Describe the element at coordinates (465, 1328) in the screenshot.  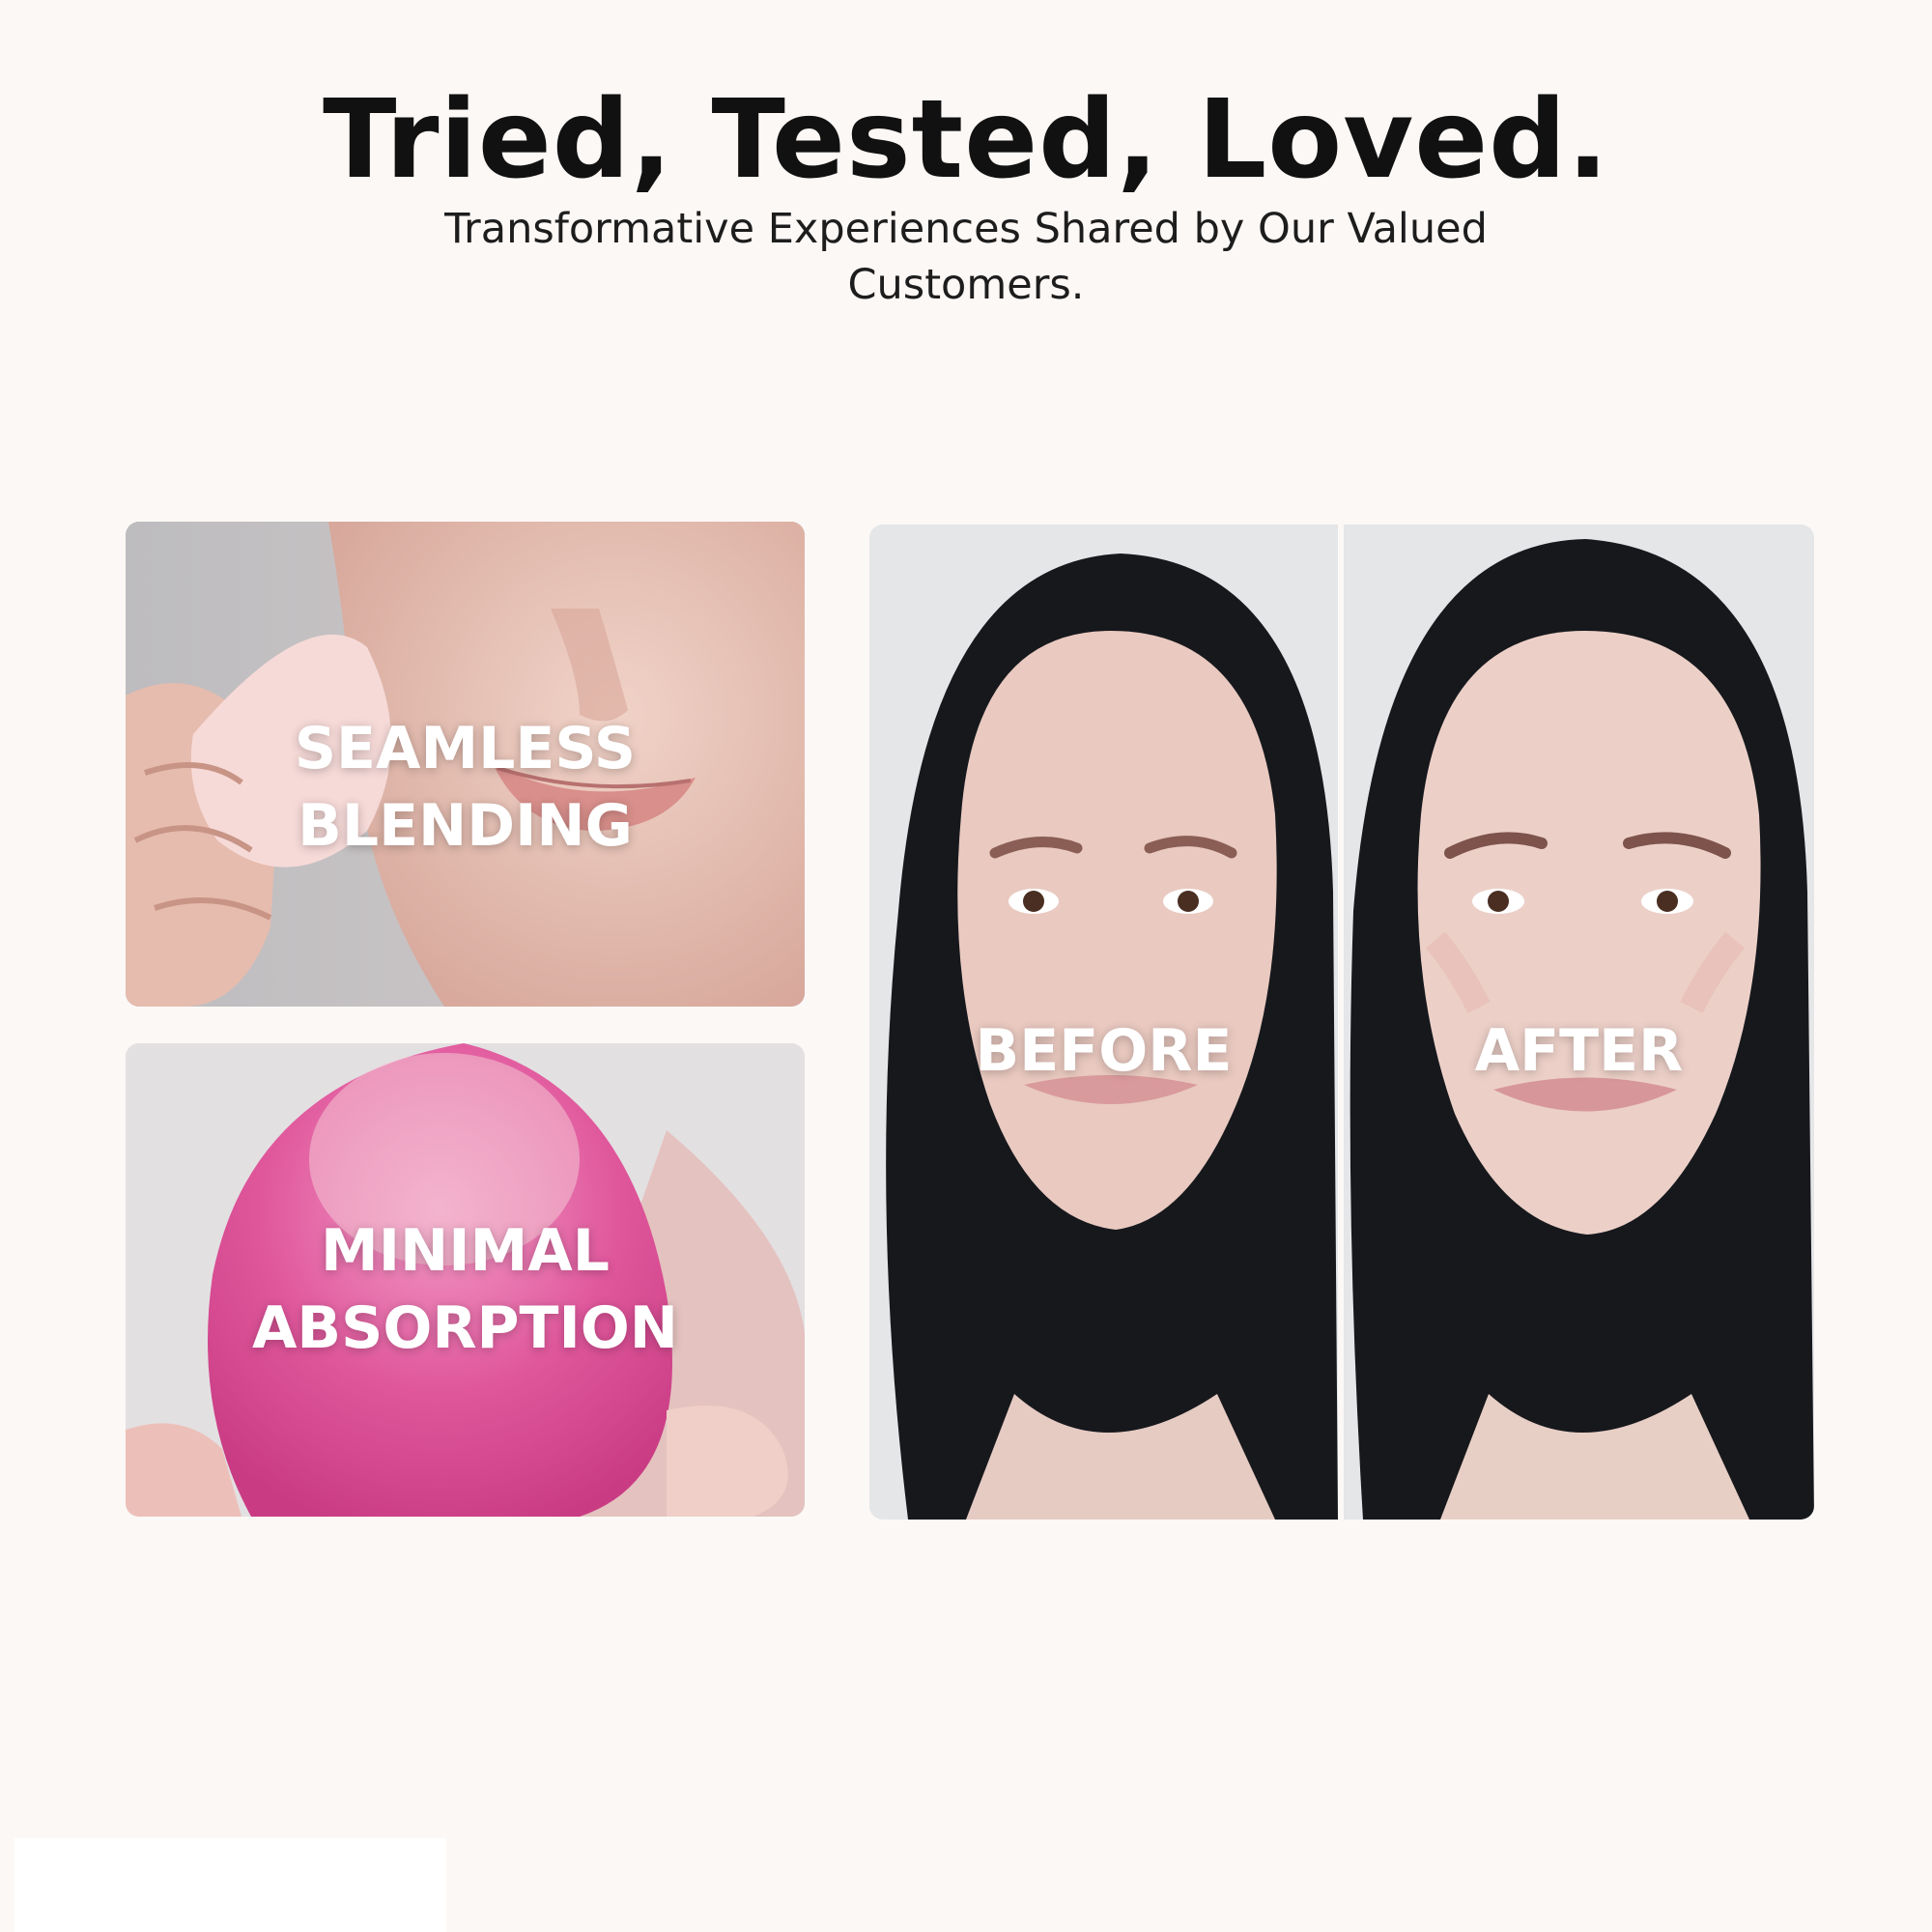
I see `absorption-label-line2: ABSORPTION` at that location.